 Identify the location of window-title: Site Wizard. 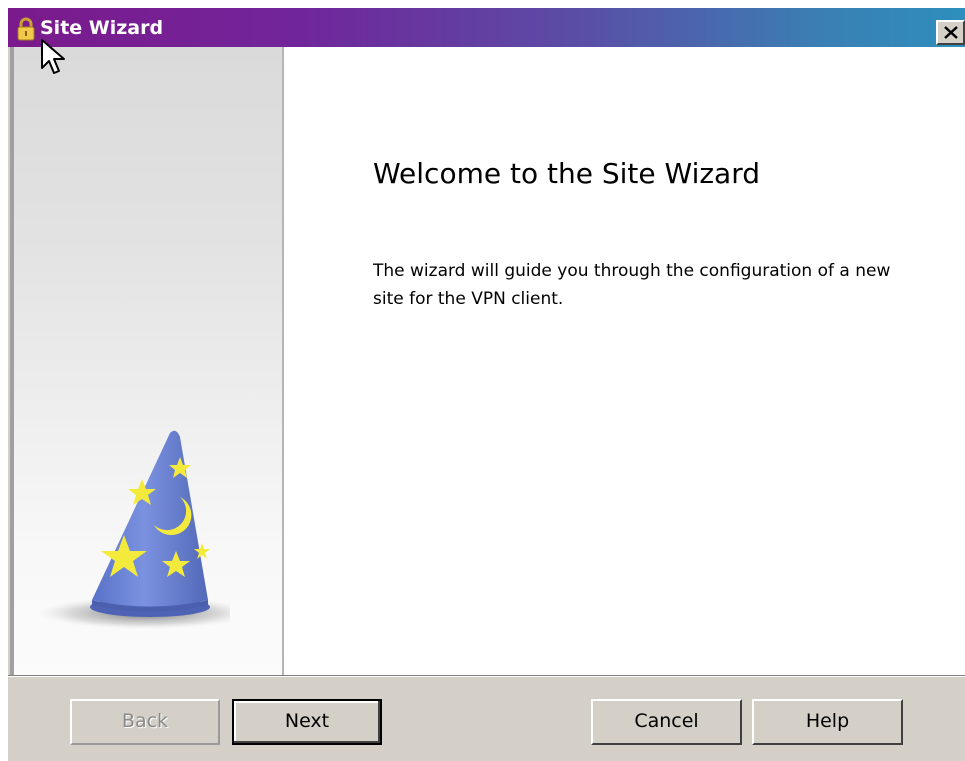
(102, 28).